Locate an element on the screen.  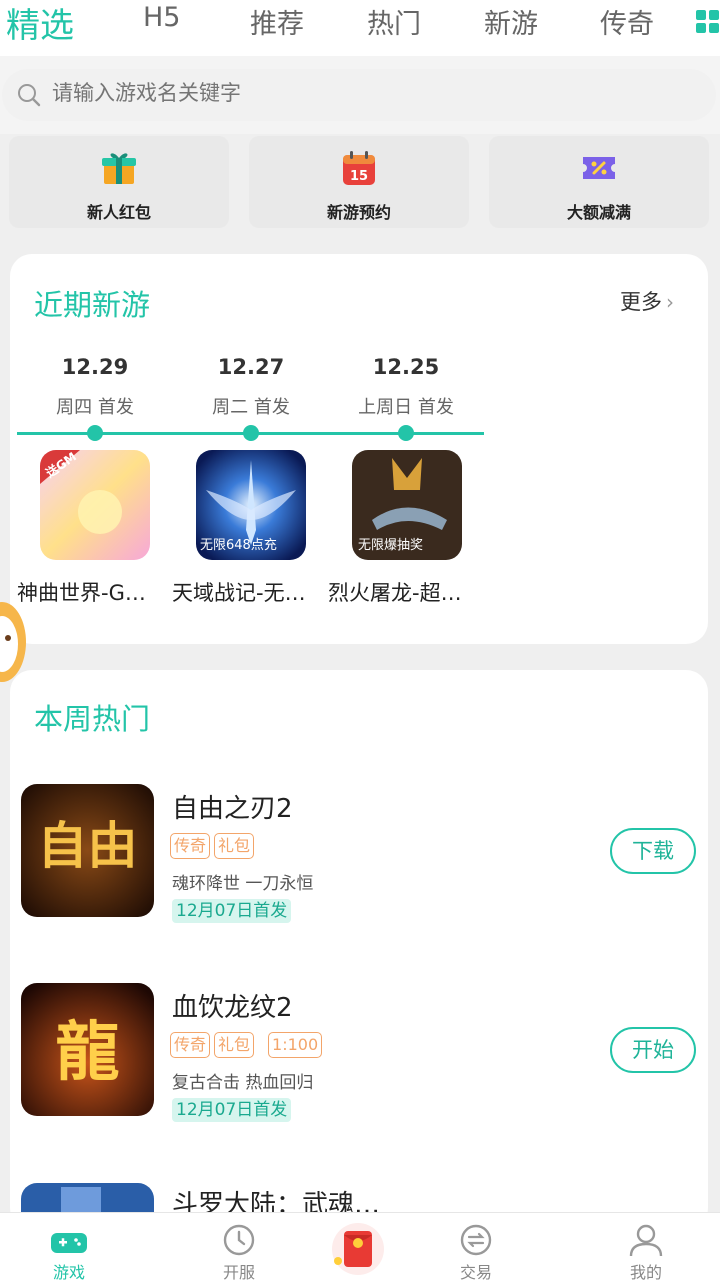
tab-legend: 传奇 is located at coordinates (627, 21).